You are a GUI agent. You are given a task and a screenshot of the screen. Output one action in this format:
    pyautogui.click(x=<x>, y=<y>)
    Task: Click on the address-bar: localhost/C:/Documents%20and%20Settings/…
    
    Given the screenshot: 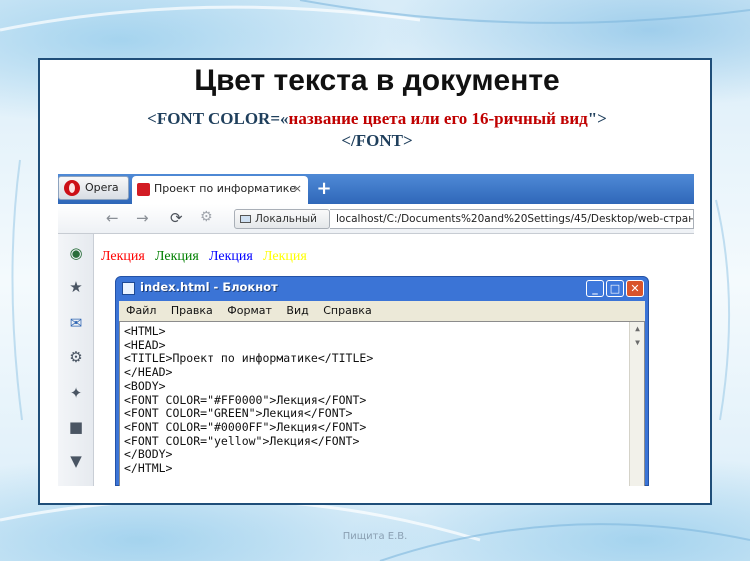 What is the action you would take?
    pyautogui.click(x=512, y=219)
    